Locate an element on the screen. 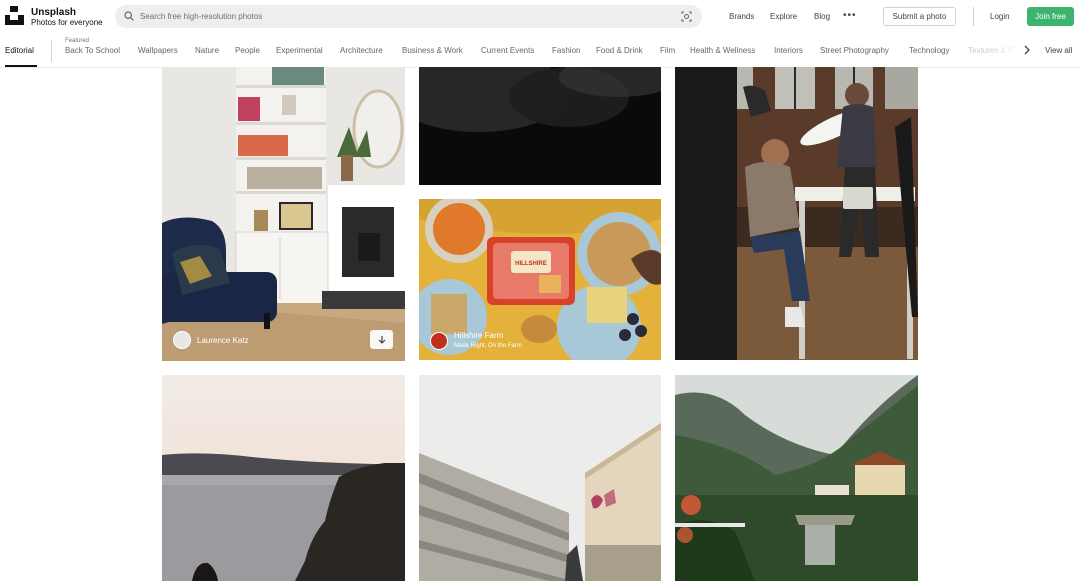 The image size is (1080, 581). sea-cliff-image is located at coordinates (283, 478).